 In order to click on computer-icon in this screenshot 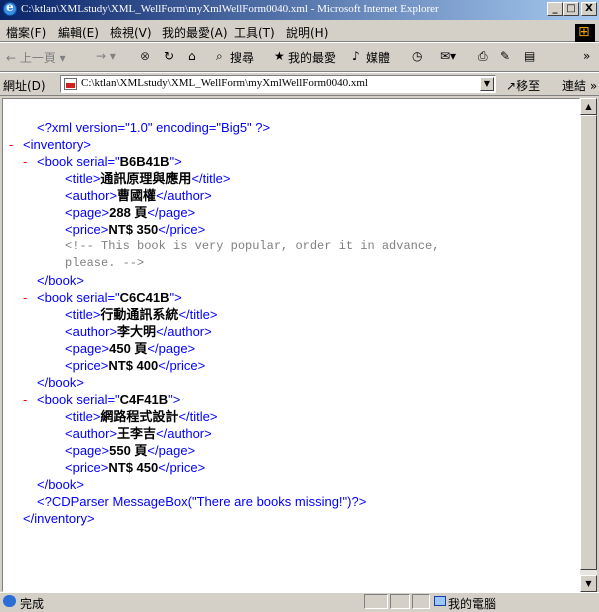, I will do `click(440, 601)`.